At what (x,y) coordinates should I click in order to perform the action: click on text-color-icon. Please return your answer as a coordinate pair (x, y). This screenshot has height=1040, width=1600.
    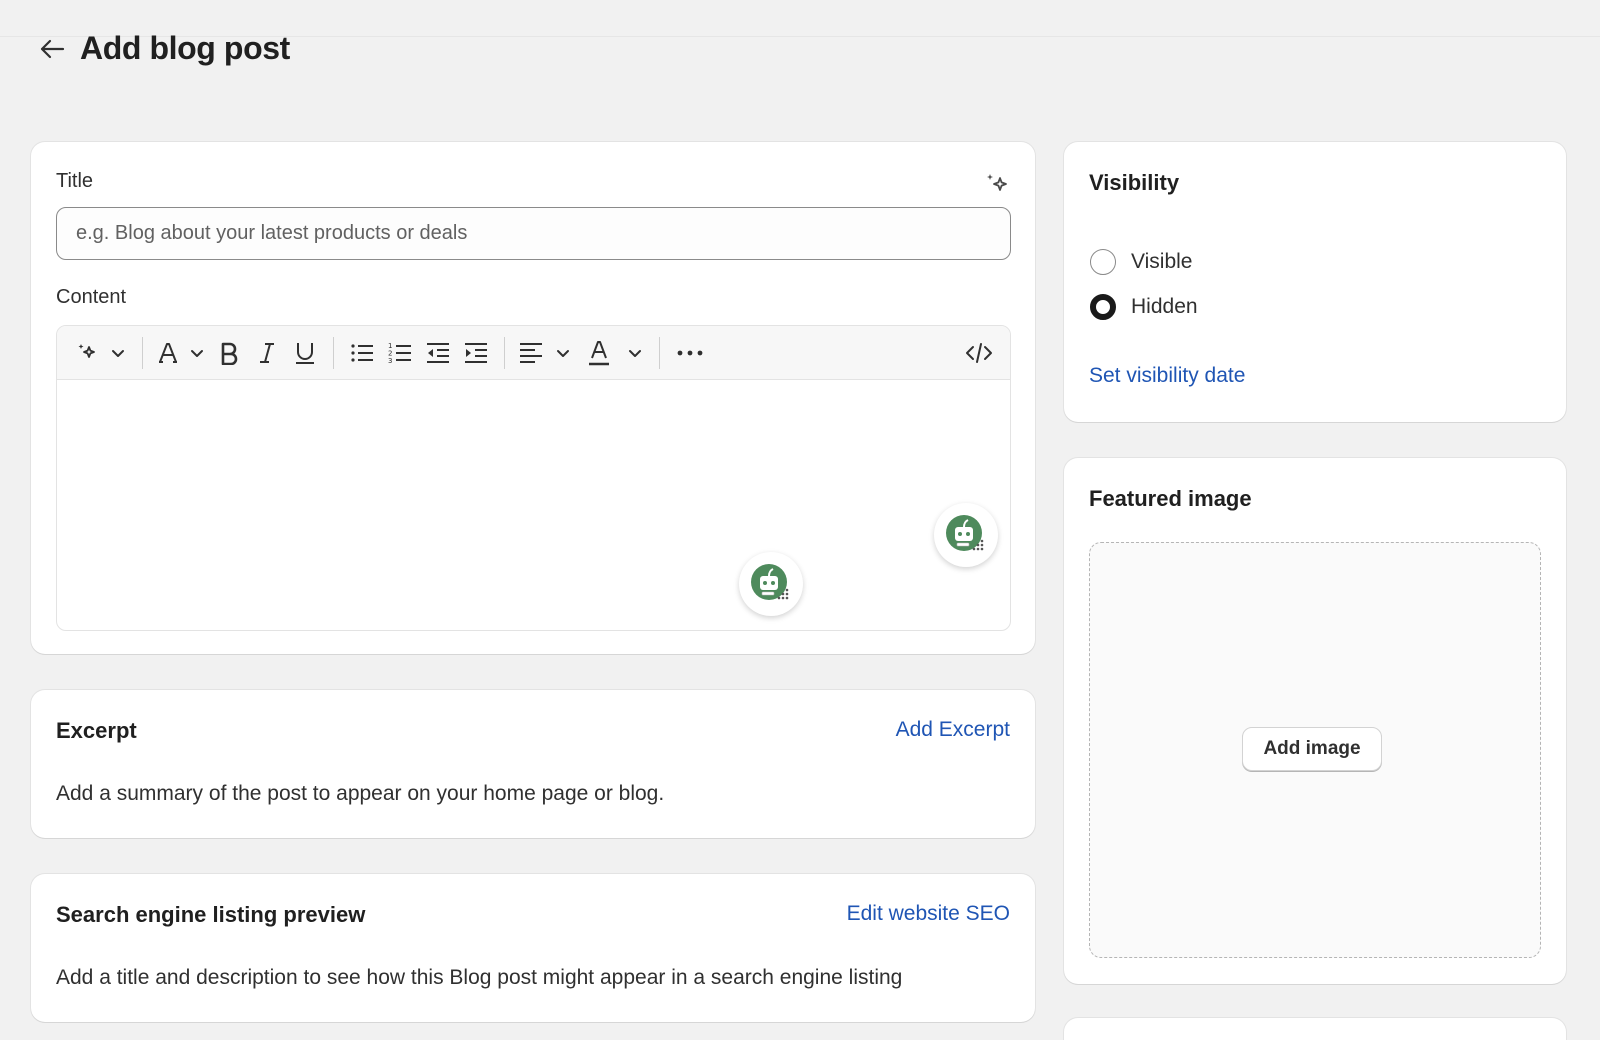
    Looking at the image, I should click on (599, 353).